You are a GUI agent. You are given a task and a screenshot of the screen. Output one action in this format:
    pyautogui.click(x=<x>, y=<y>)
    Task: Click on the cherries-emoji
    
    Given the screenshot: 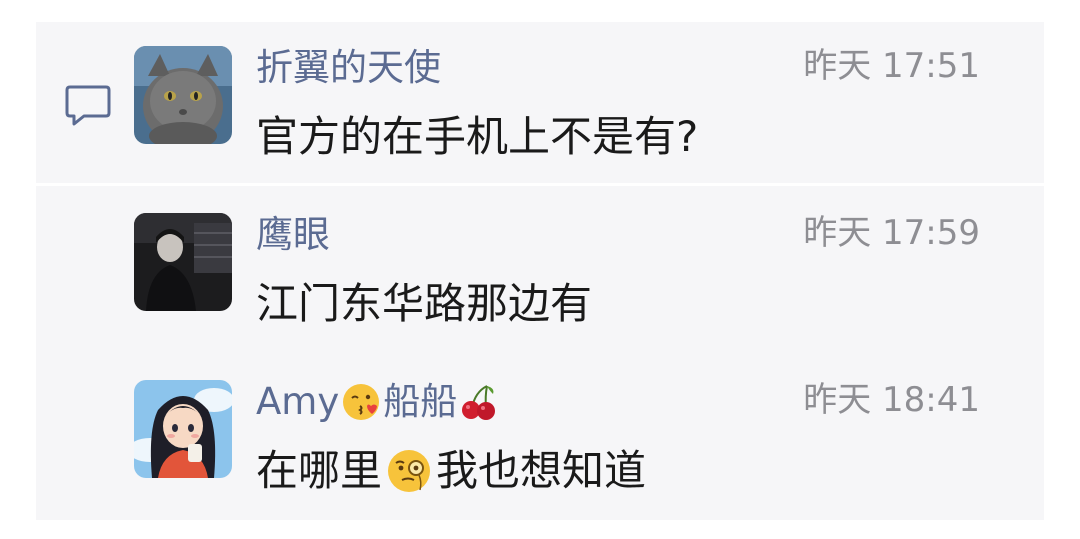 What is the action you would take?
    pyautogui.click(x=479, y=402)
    